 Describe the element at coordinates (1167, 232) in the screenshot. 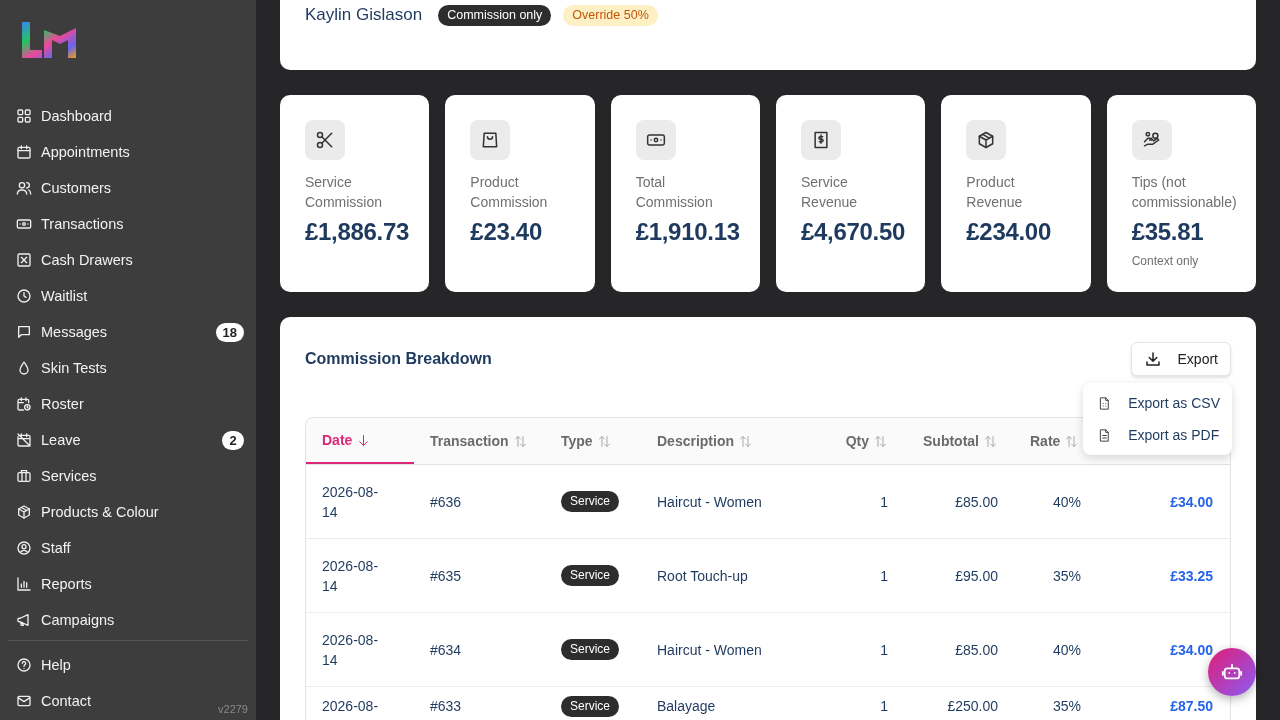

I see `stat-value: £35.81` at that location.